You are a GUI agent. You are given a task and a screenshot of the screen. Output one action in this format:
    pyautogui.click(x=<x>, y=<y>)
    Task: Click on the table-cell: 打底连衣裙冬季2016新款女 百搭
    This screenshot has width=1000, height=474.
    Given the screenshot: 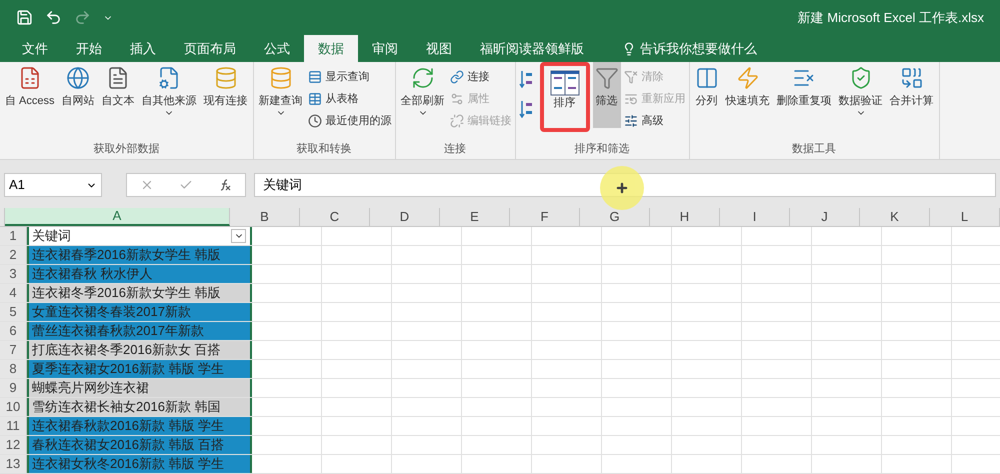 What is the action you would take?
    pyautogui.click(x=139, y=350)
    